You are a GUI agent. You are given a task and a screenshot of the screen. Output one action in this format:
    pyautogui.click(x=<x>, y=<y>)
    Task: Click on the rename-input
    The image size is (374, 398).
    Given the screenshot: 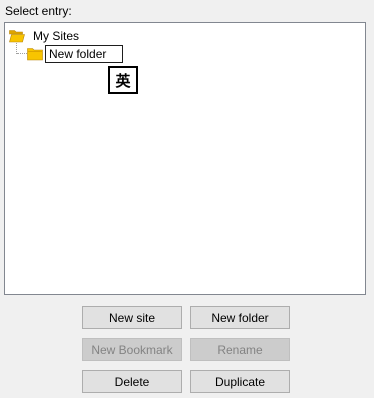 What is the action you would take?
    pyautogui.click(x=84, y=54)
    